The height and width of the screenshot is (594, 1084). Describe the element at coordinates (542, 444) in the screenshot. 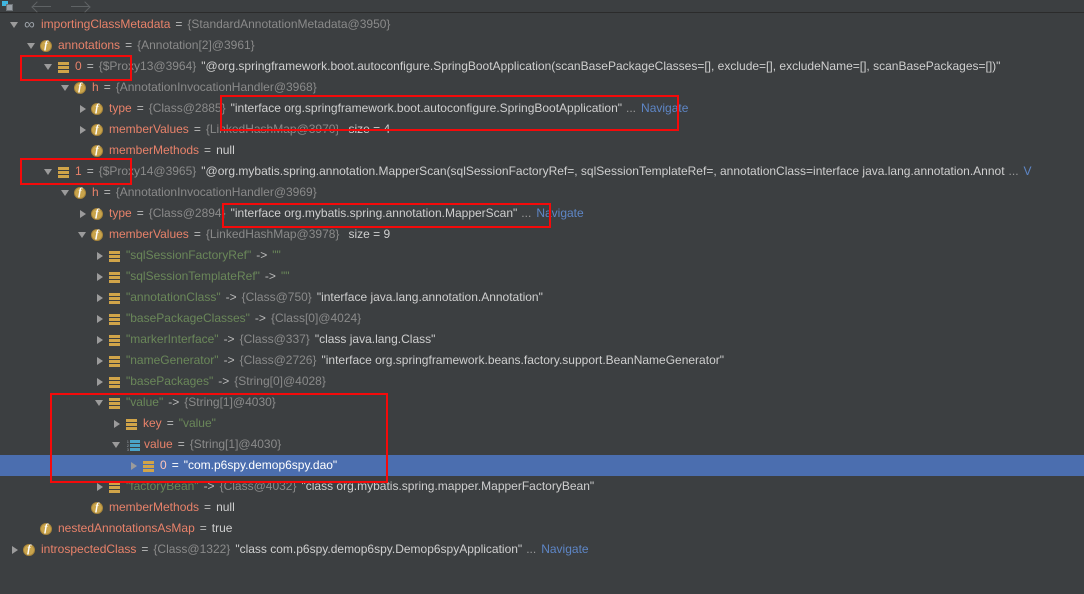

I see `tree-row-value-value: 1 2 3 value = {String[1]@4030}` at that location.